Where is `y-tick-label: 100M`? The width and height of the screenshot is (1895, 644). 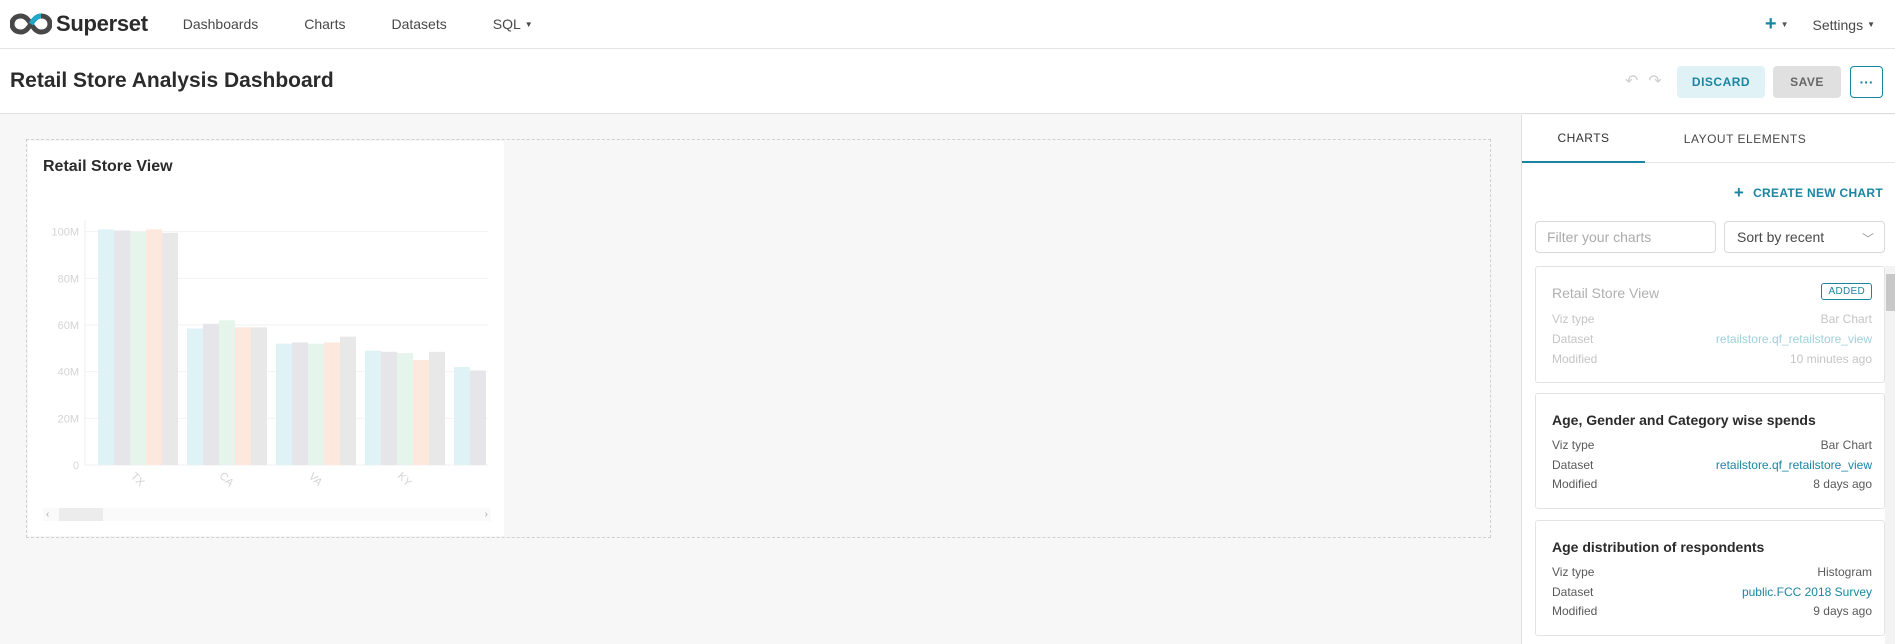
y-tick-label: 100M is located at coordinates (65, 233).